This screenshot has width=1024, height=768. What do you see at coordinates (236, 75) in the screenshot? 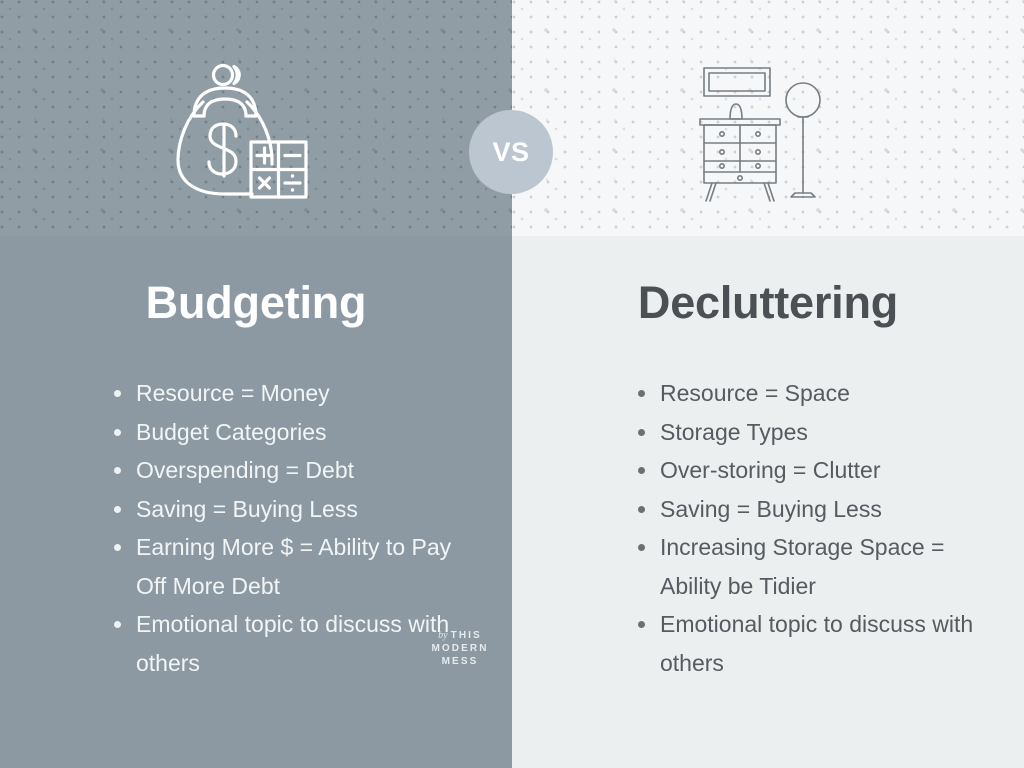
I see `coin-clasp-crescent` at bounding box center [236, 75].